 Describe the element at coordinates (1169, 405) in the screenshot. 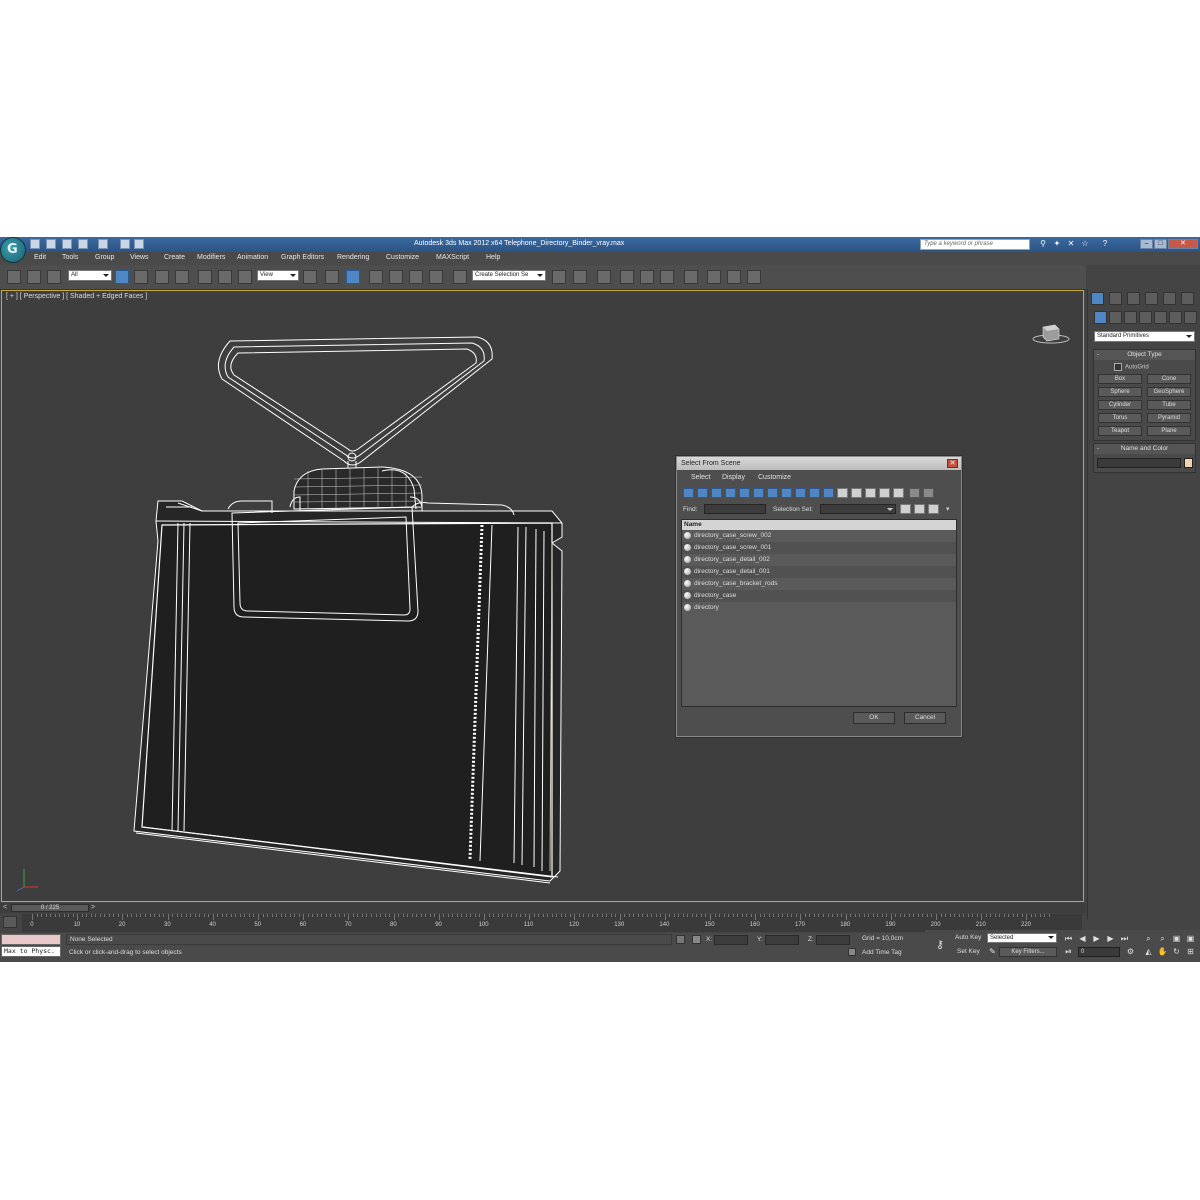

I see `tube-button: Tube` at that location.